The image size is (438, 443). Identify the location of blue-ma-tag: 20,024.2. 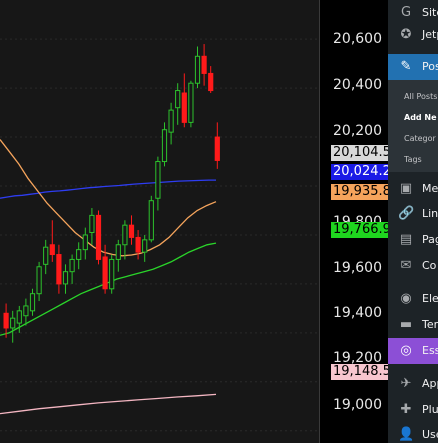
(359, 172).